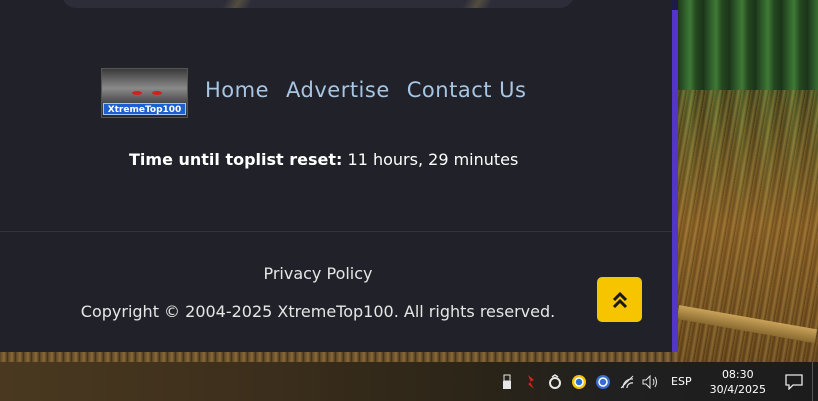 The width and height of the screenshot is (818, 401). I want to click on system-tray: ESP 08:30 30/4/2025, so click(656, 381).